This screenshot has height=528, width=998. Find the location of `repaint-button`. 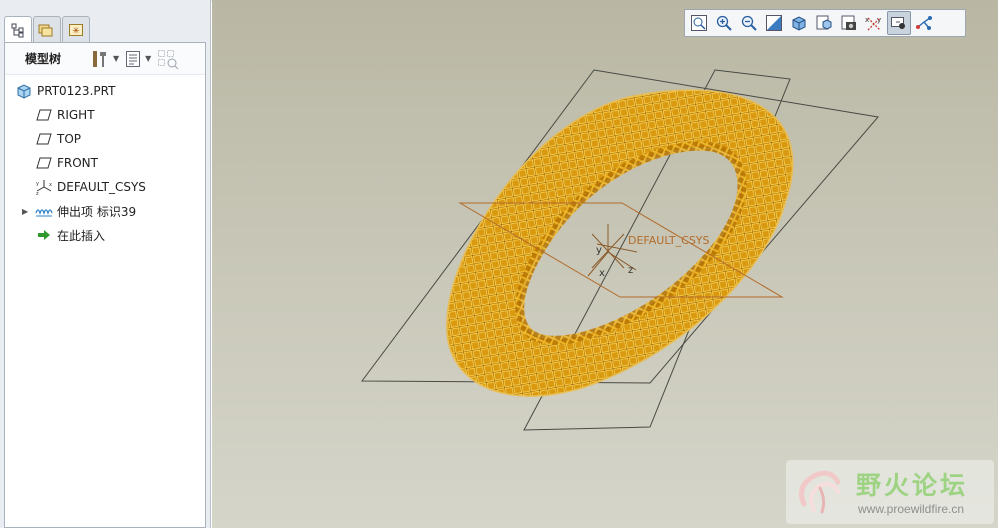

repaint-button is located at coordinates (774, 23).